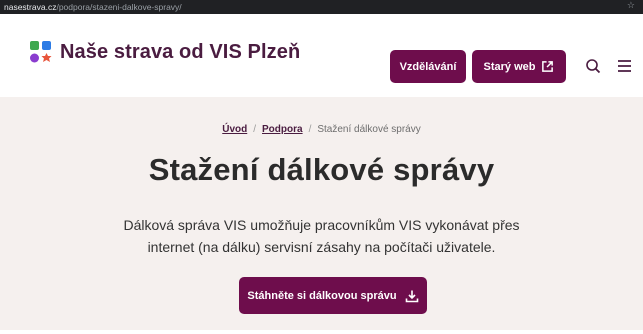  What do you see at coordinates (30, 7) in the screenshot?
I see `url-domain: nasestrava.cz` at bounding box center [30, 7].